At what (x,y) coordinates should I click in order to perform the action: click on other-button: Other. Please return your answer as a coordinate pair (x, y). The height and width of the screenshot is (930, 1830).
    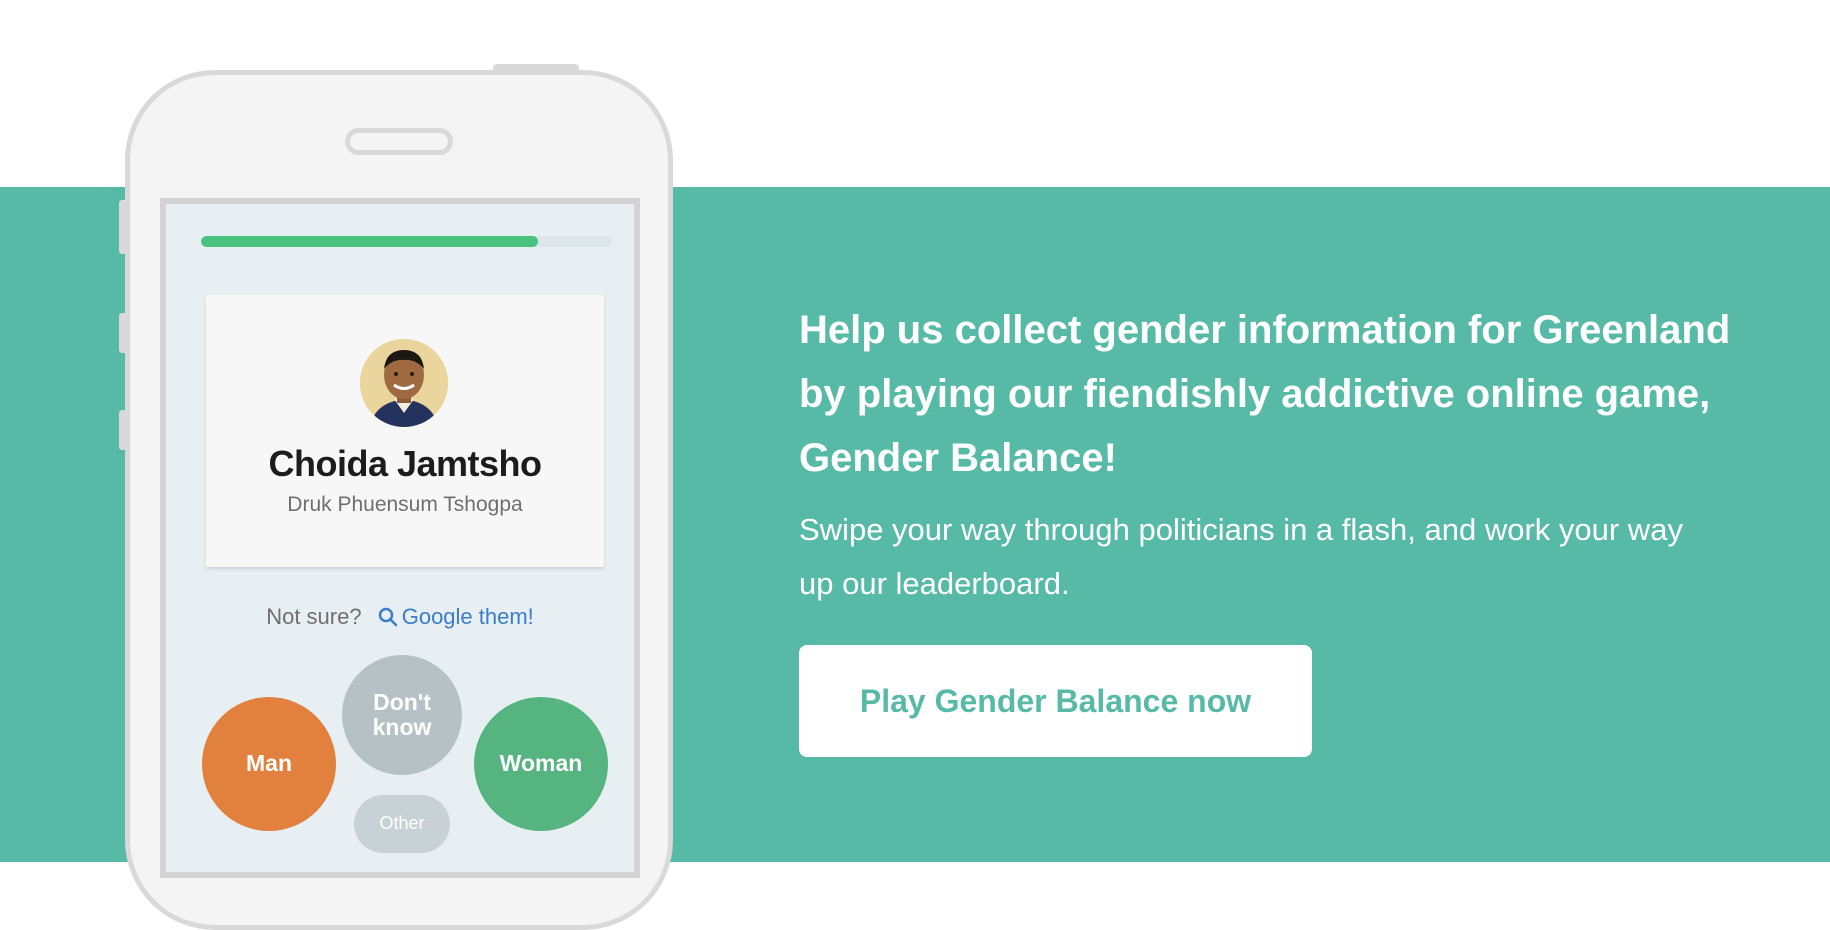
    Looking at the image, I should click on (402, 824).